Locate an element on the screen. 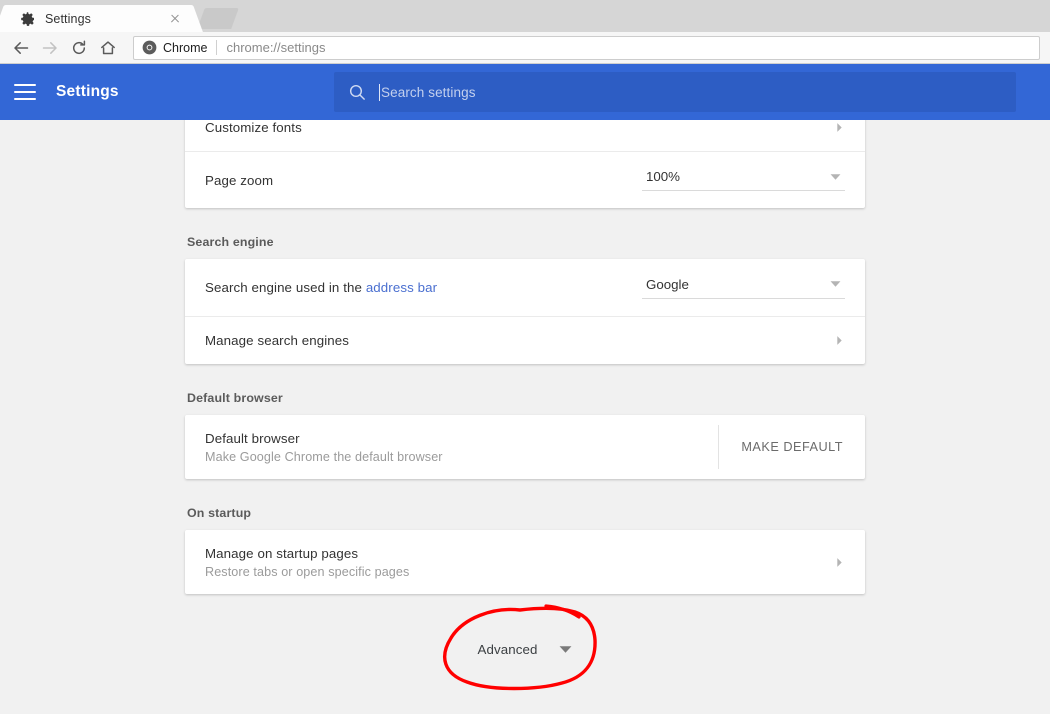 The image size is (1050, 714). new-tab-shape is located at coordinates (218, 18).